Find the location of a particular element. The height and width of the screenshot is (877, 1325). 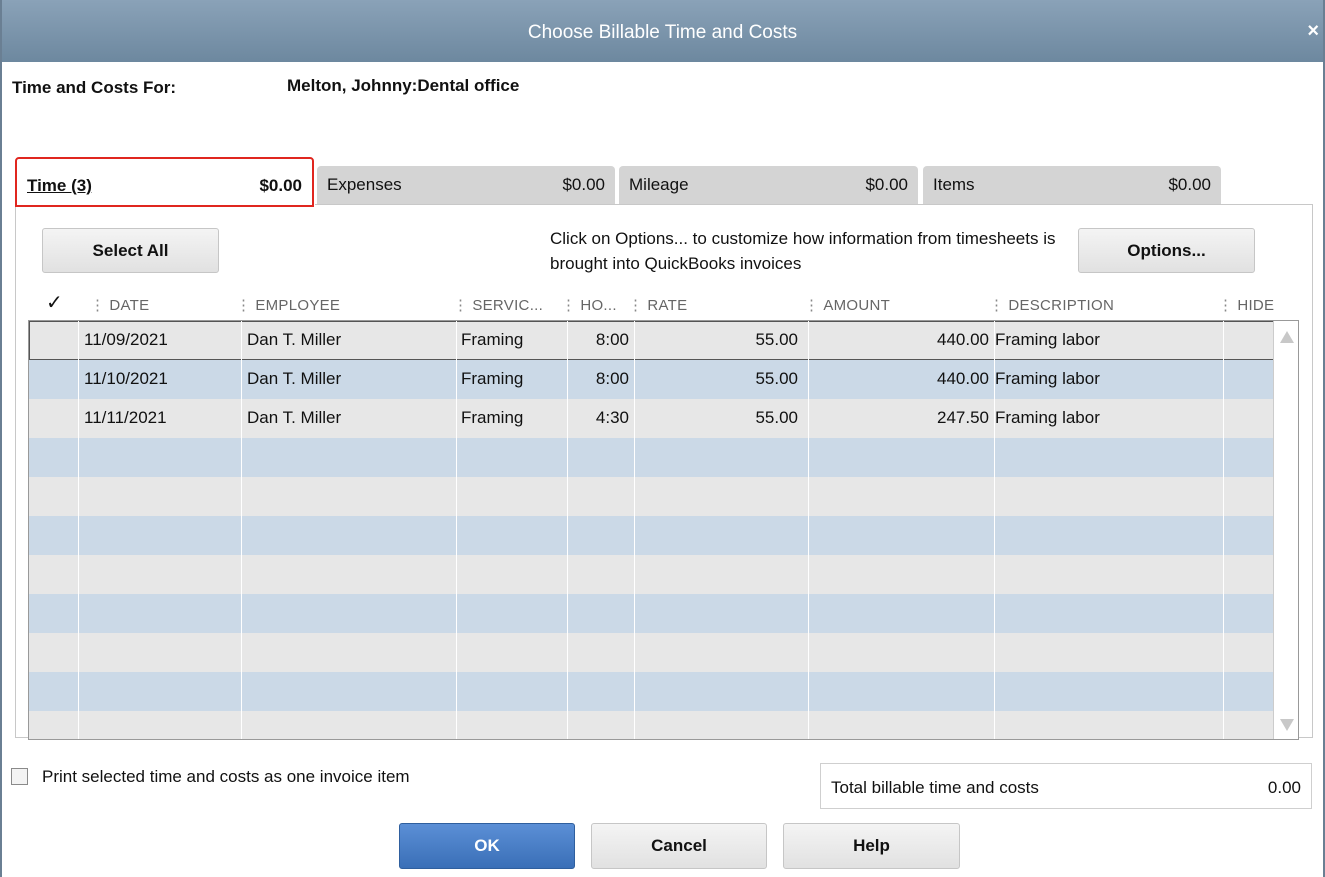

cell-date: 11/10/2021 is located at coordinates (126, 378).